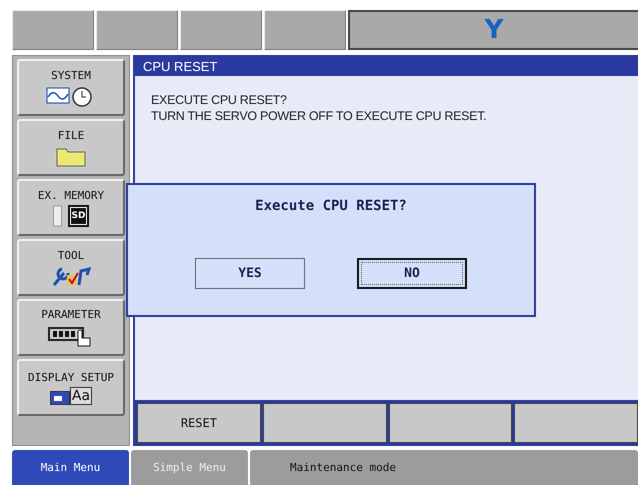 The image size is (638, 485). What do you see at coordinates (71, 275) in the screenshot?
I see `wrench-robot-arm-icon` at bounding box center [71, 275].